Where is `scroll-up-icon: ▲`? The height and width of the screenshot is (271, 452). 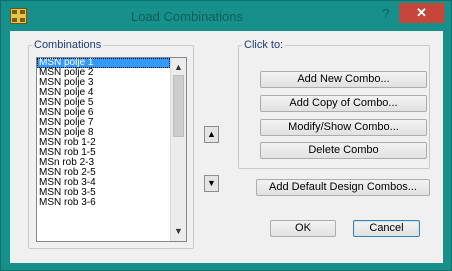 scroll-up-icon: ▲ is located at coordinates (178, 67).